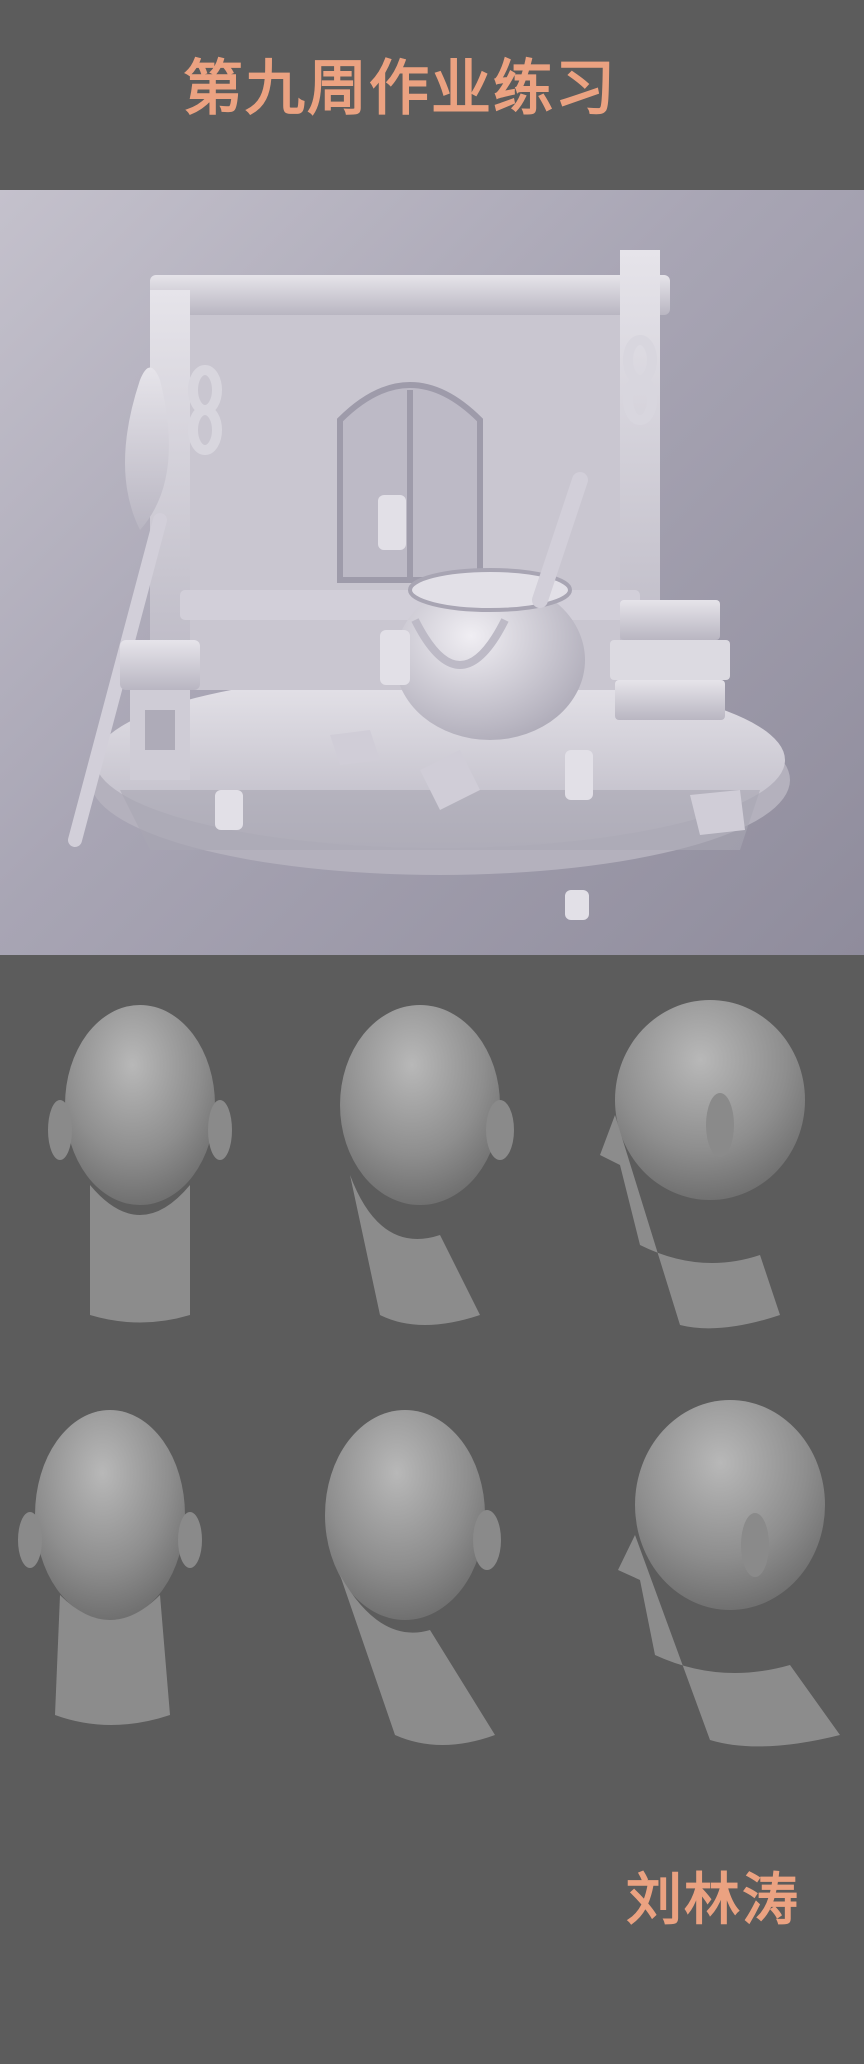 The height and width of the screenshot is (2064, 864). I want to click on arched-window, so click(410, 482).